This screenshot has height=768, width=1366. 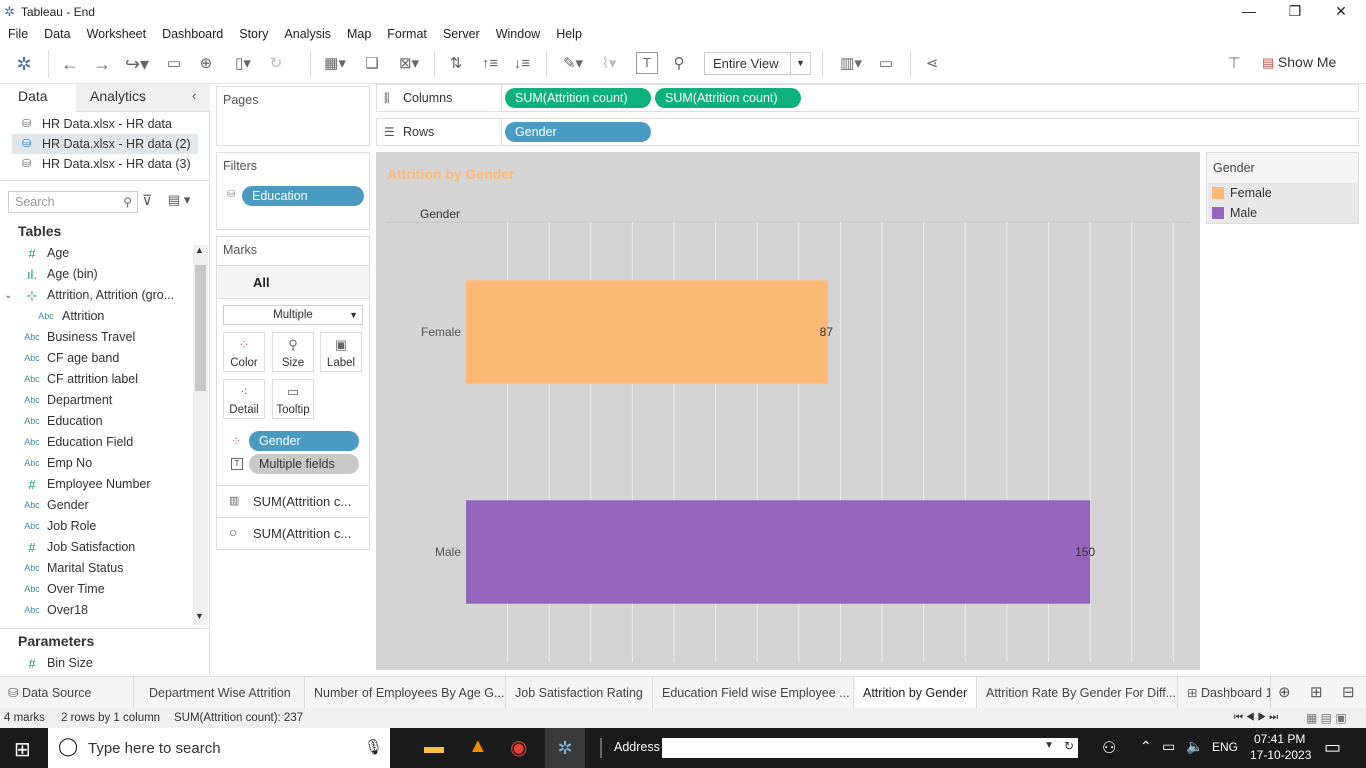 What do you see at coordinates (565, 748) in the screenshot?
I see `tableau-taskbar-icon: ✲` at bounding box center [565, 748].